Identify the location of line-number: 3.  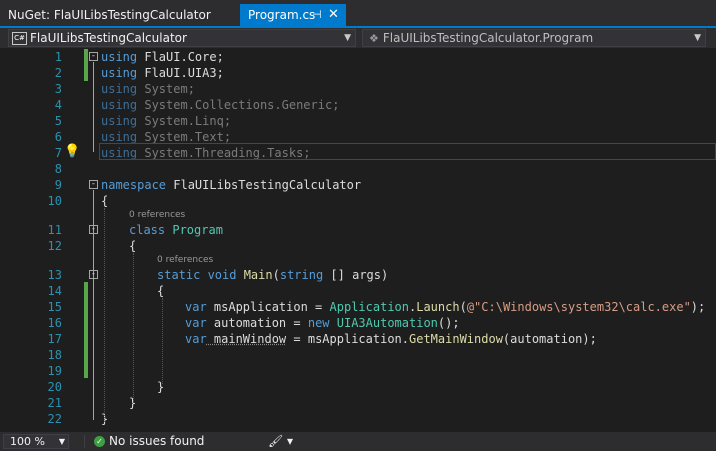
(58, 89).